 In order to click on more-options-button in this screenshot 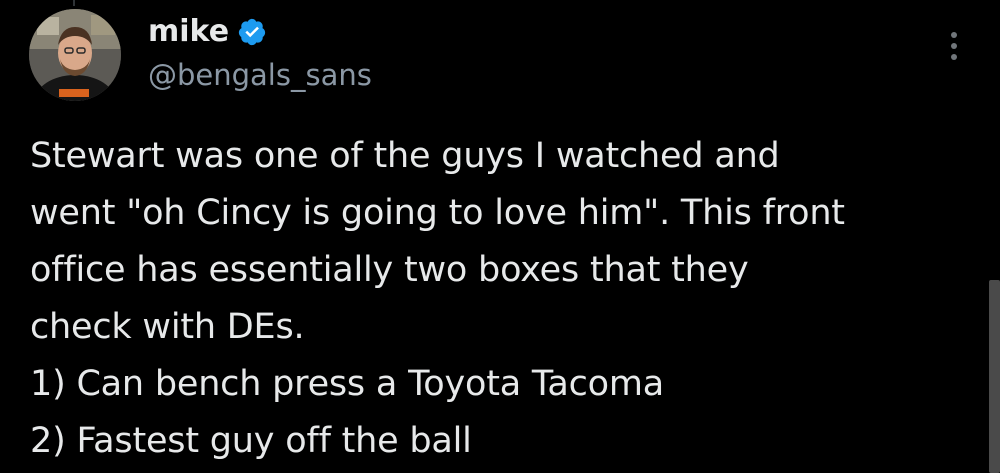, I will do `click(954, 46)`.